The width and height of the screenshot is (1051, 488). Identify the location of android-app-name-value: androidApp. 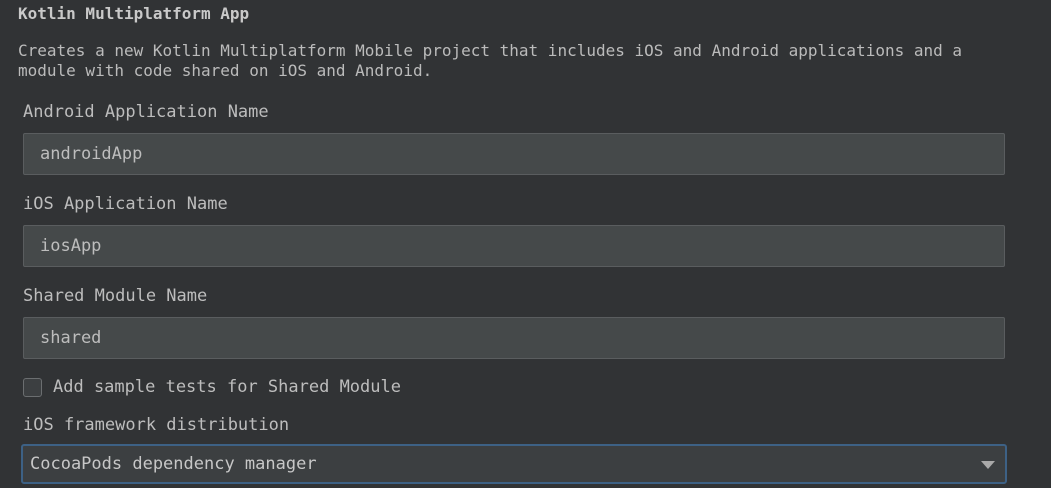
(91, 154).